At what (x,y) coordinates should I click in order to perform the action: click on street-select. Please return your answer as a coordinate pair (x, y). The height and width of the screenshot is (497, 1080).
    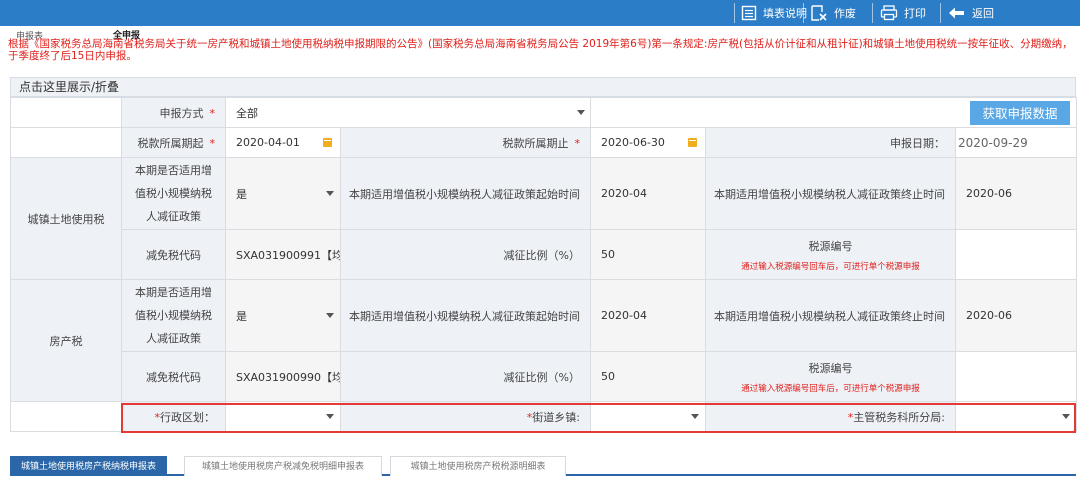
    Looking at the image, I should click on (648, 416).